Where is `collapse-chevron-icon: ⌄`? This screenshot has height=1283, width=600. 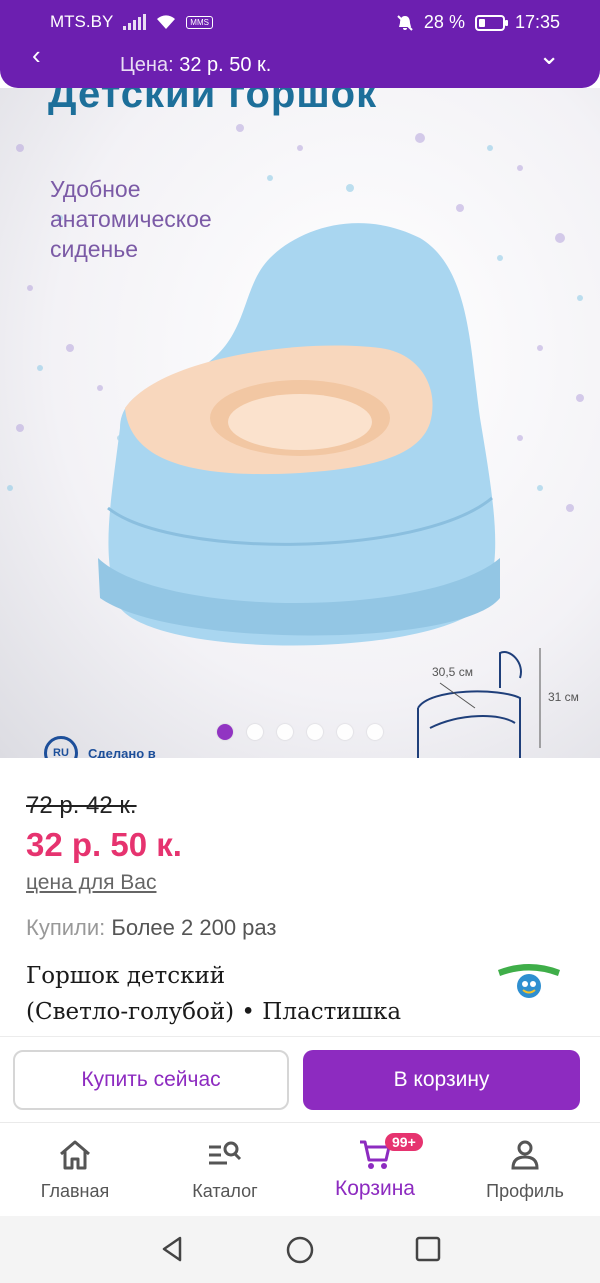
collapse-chevron-icon: ⌄ is located at coordinates (549, 55).